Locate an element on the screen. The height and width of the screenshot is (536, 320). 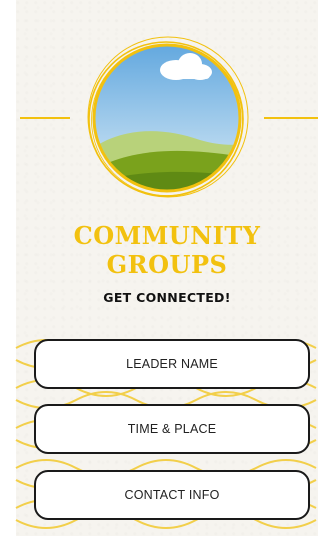
subtitle: GET CONNECTED! is located at coordinates (167, 297).